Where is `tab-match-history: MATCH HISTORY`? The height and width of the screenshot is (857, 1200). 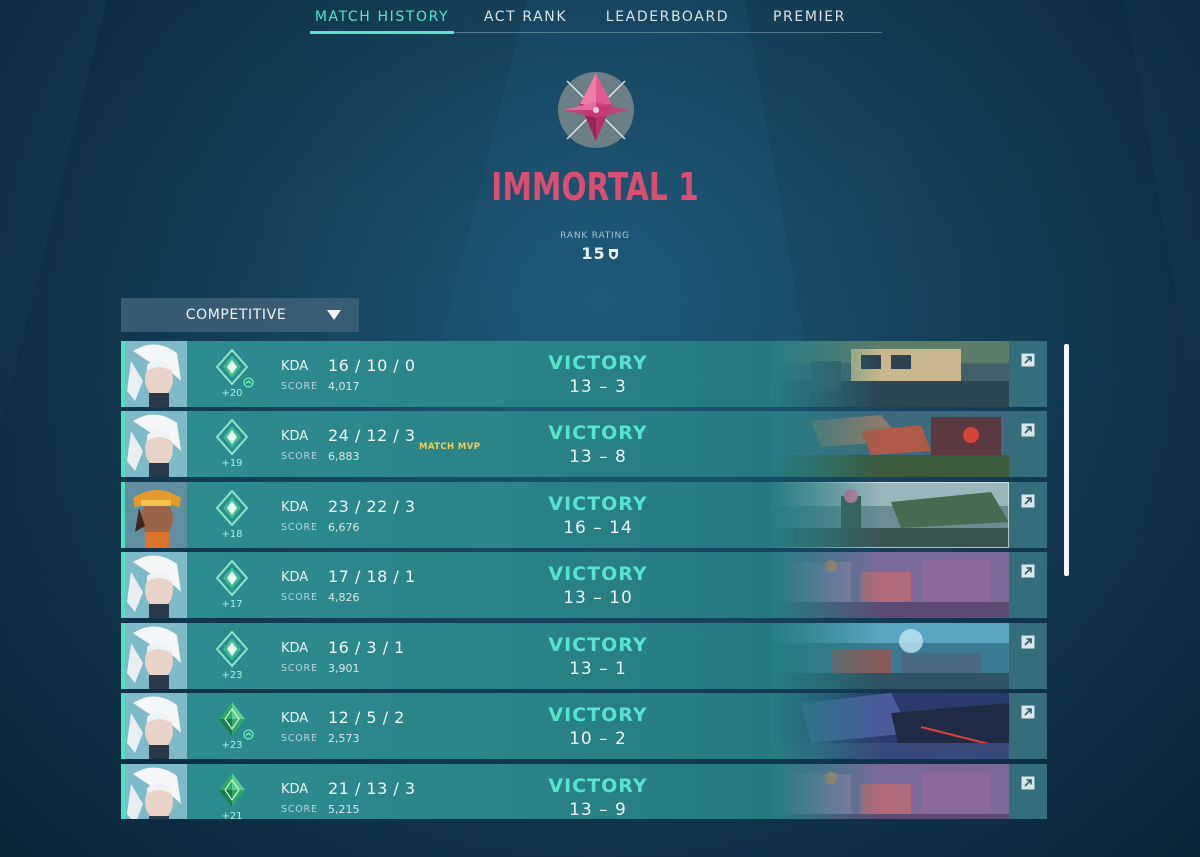
tab-match-history: MATCH HISTORY is located at coordinates (382, 17).